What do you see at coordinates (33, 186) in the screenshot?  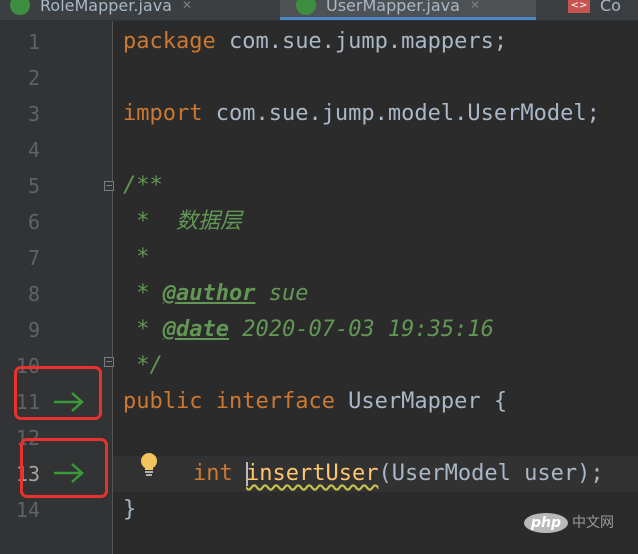 I see `line-number: 5` at bounding box center [33, 186].